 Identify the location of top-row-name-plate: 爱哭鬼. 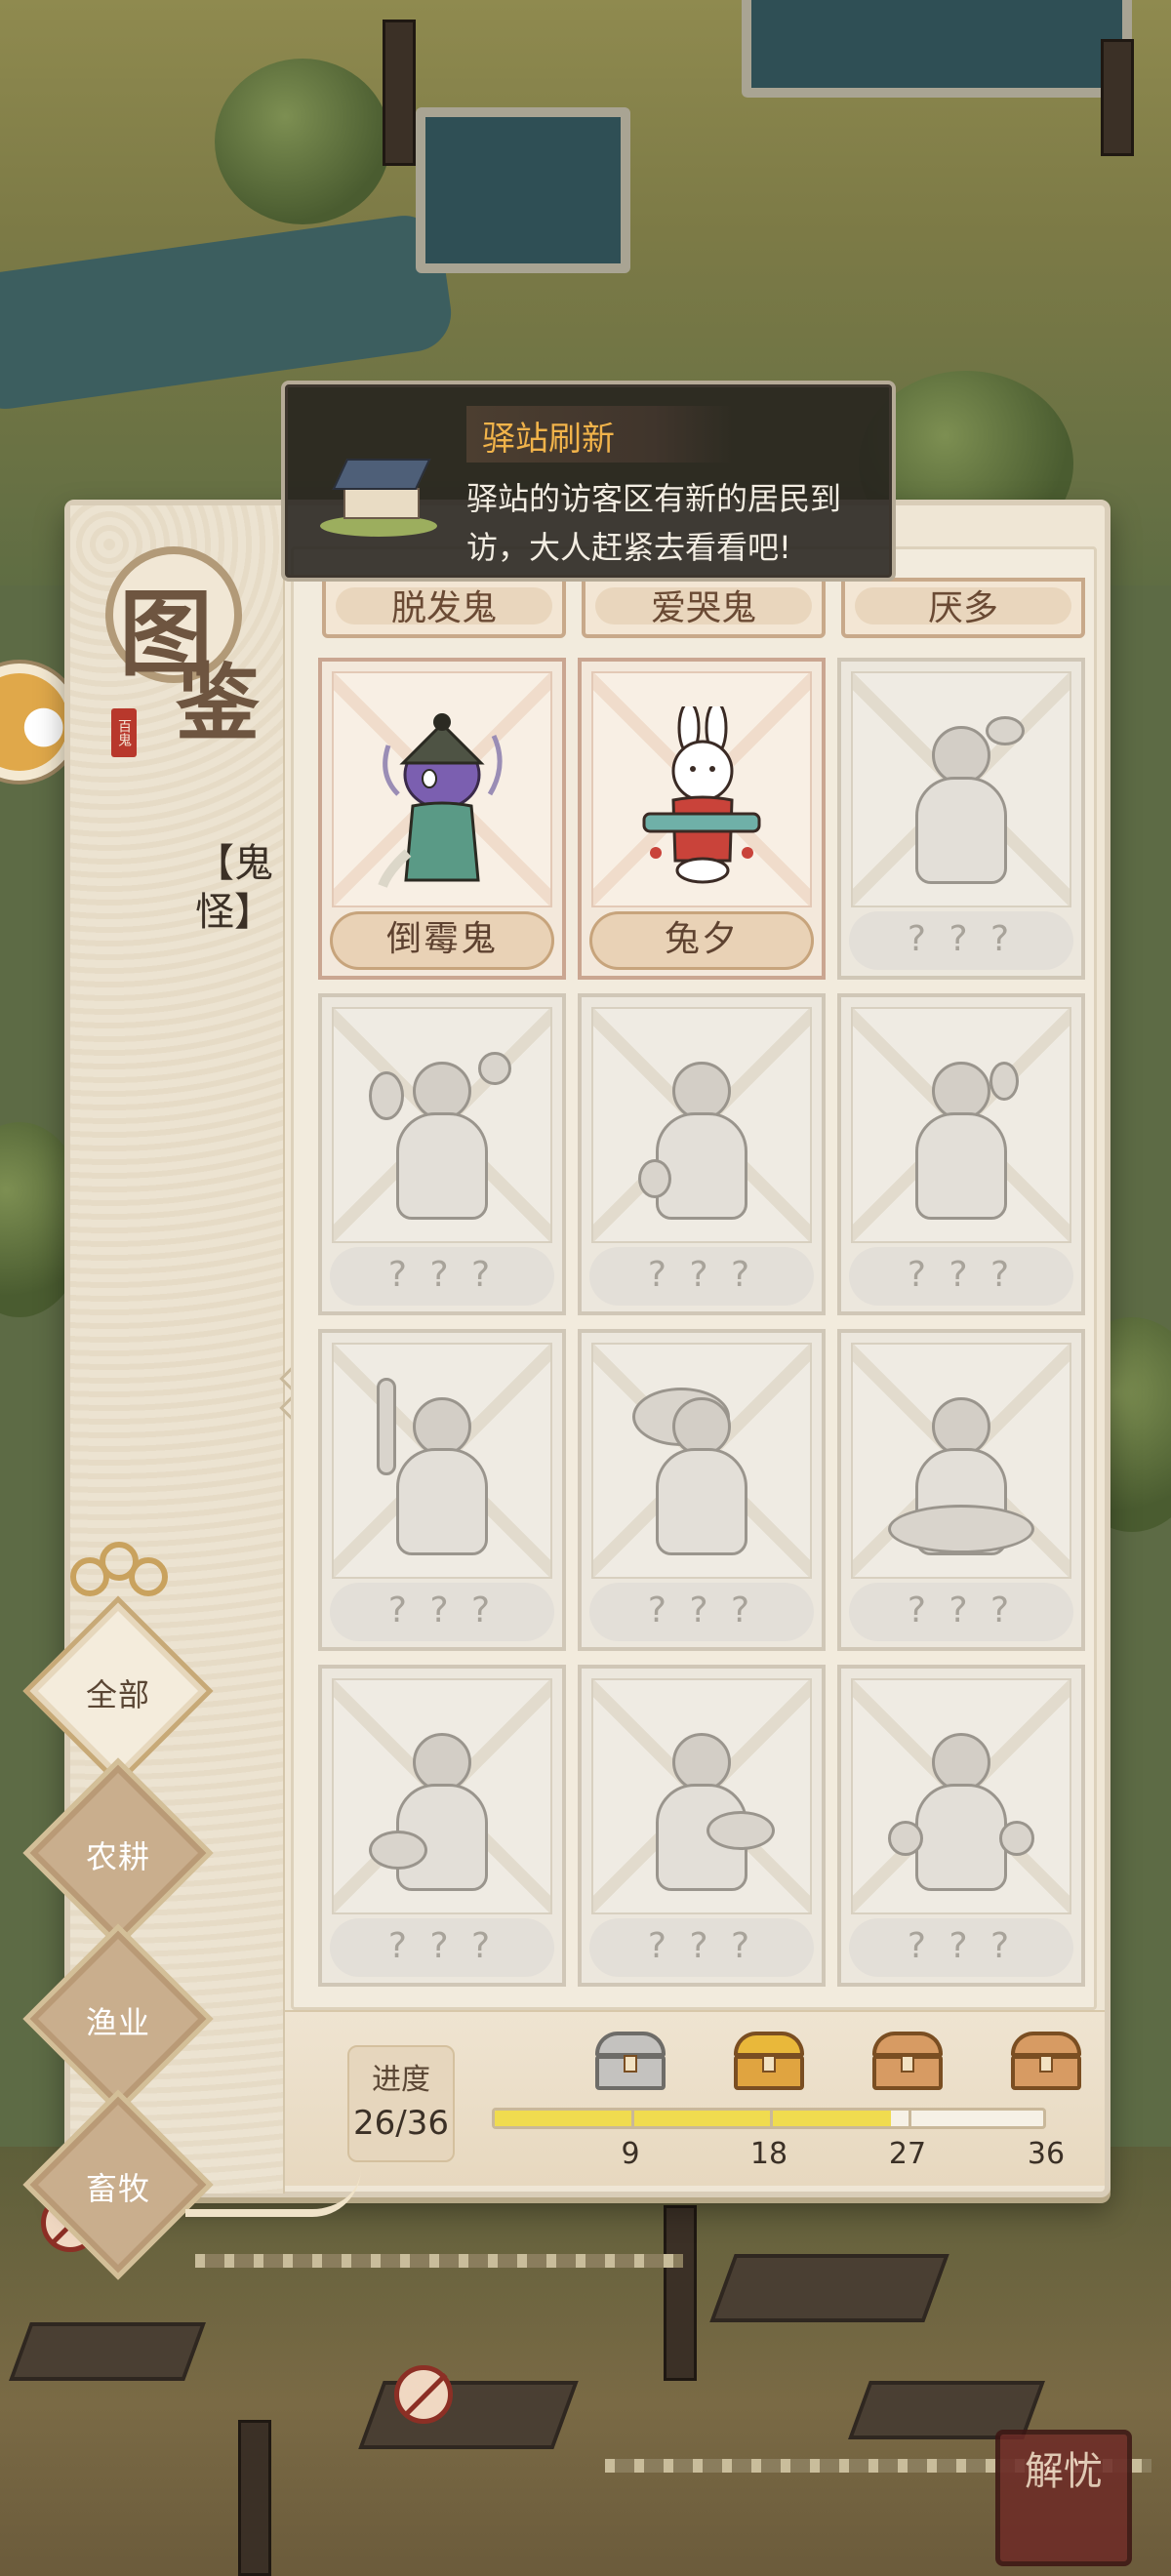
(704, 608).